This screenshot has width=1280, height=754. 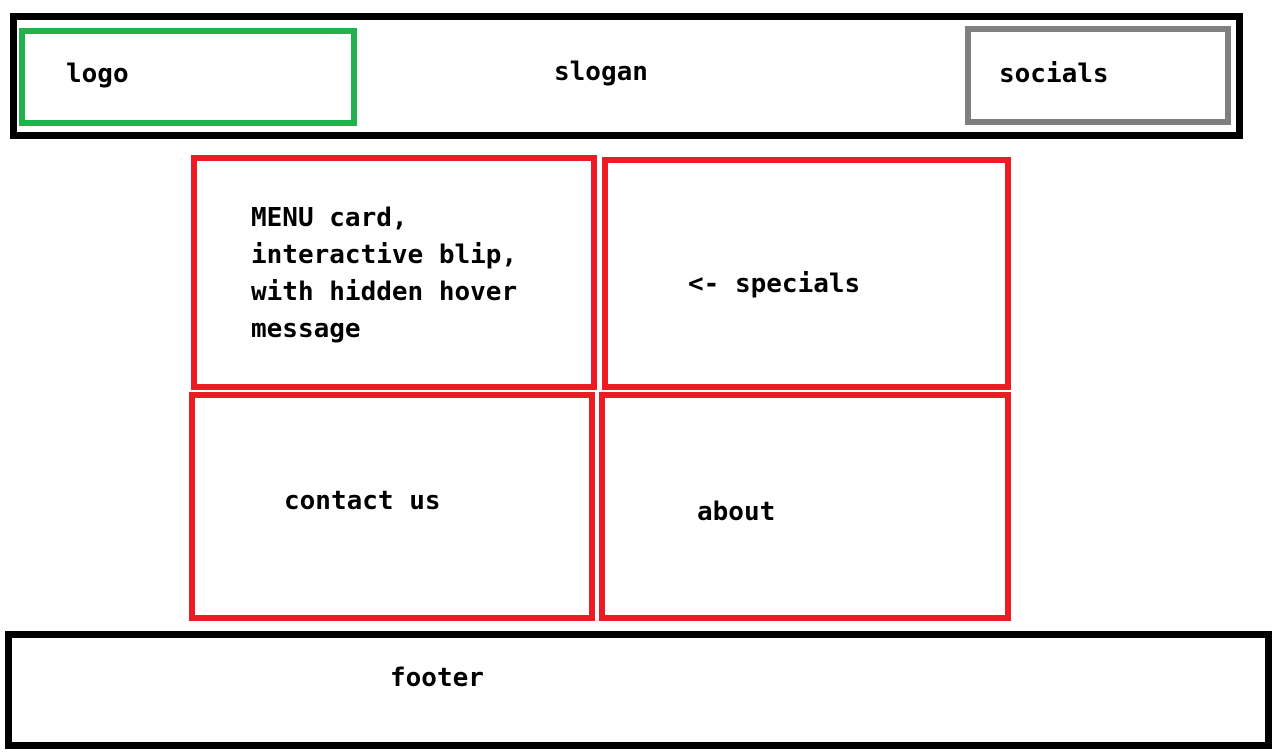 What do you see at coordinates (774, 284) in the screenshot?
I see `specials-label: <- specials` at bounding box center [774, 284].